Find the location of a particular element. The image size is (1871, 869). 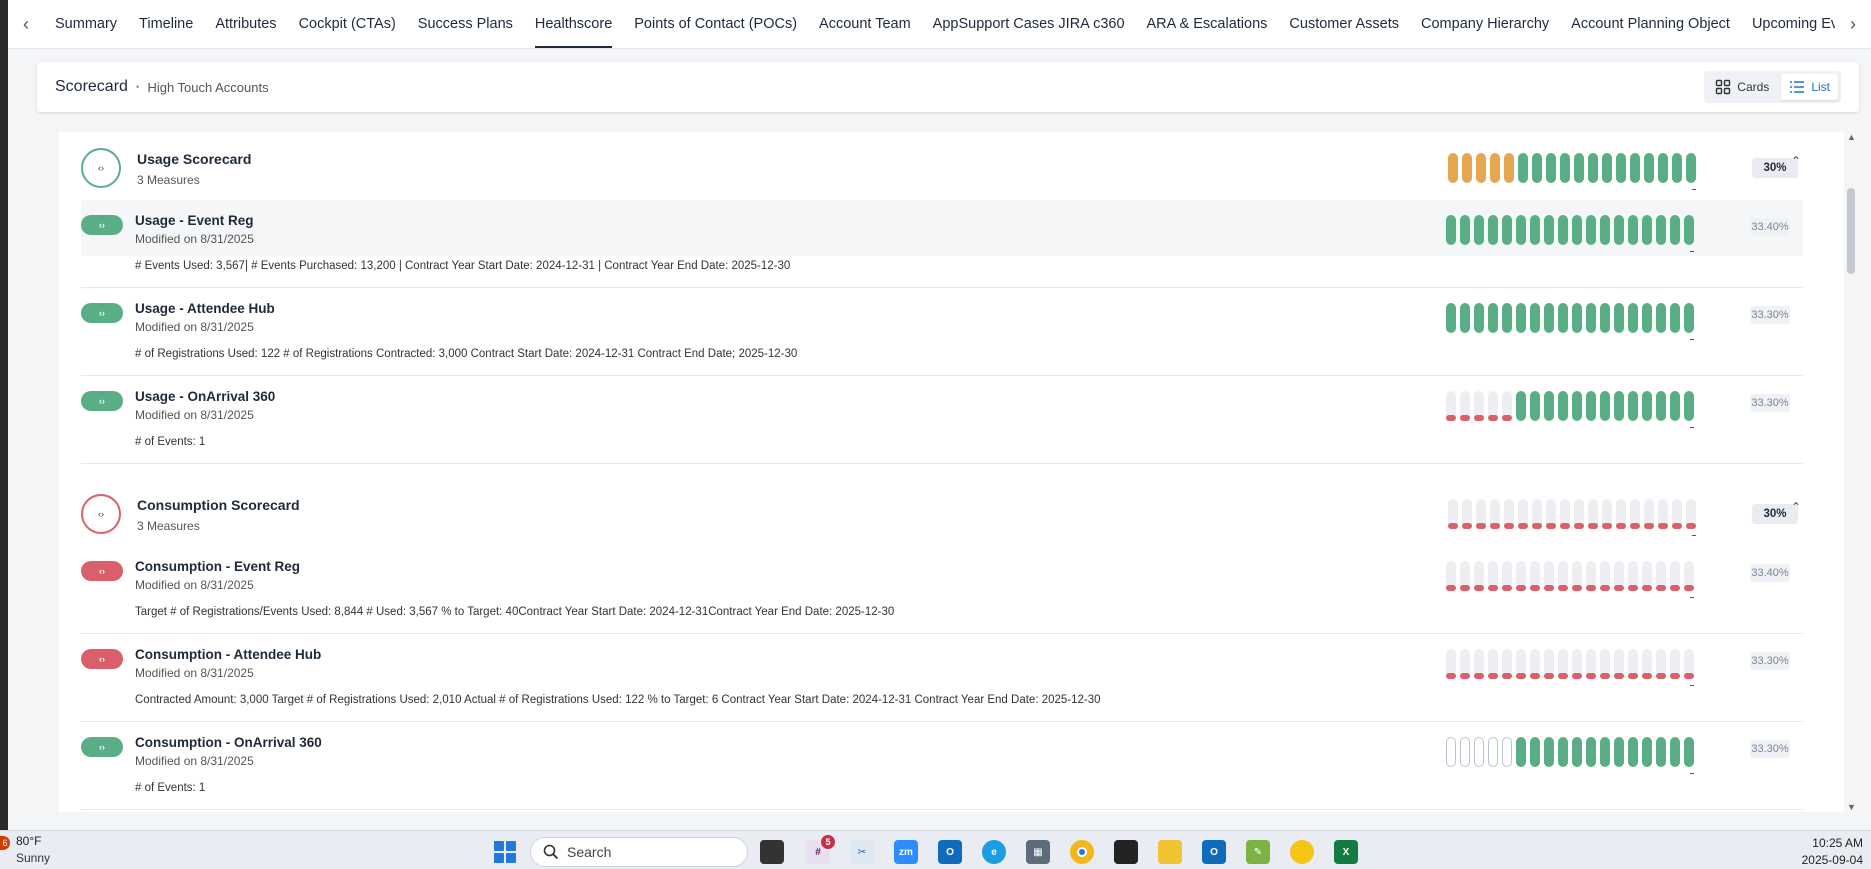

scroll-down-icon: ▼ is located at coordinates (1851, 807).